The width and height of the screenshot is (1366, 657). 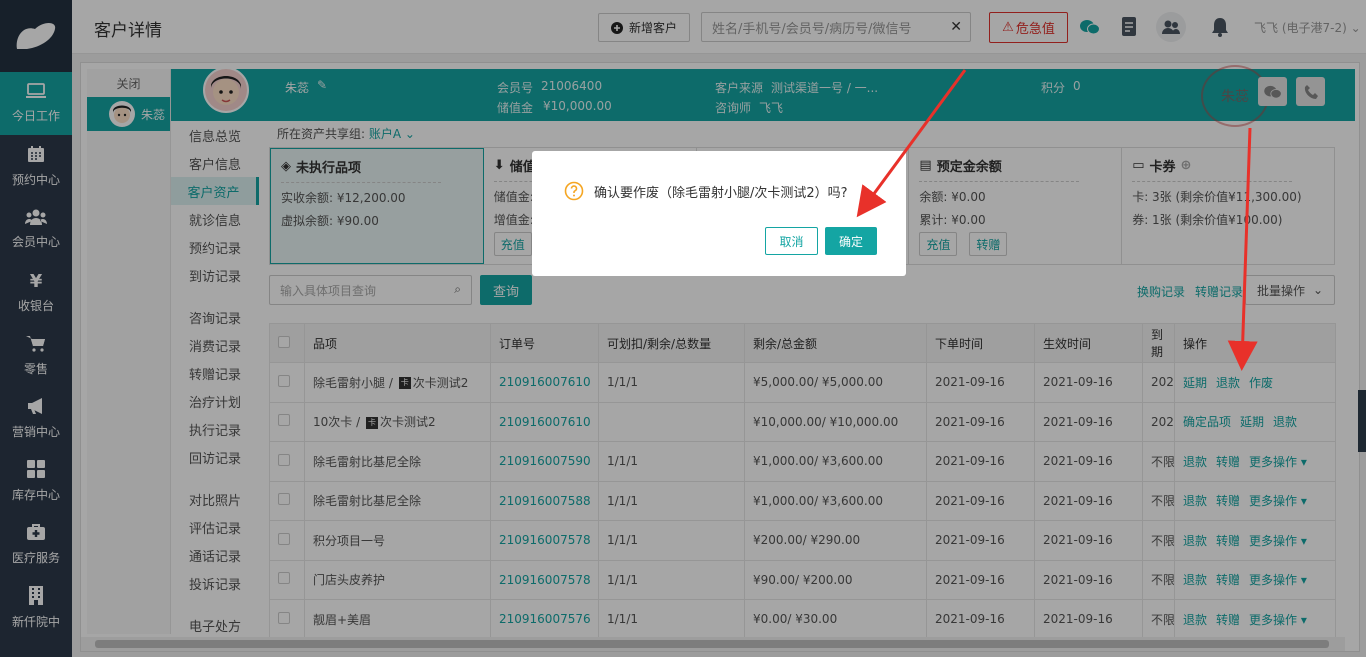 What do you see at coordinates (574, 191) in the screenshot?
I see `question-icon` at bounding box center [574, 191].